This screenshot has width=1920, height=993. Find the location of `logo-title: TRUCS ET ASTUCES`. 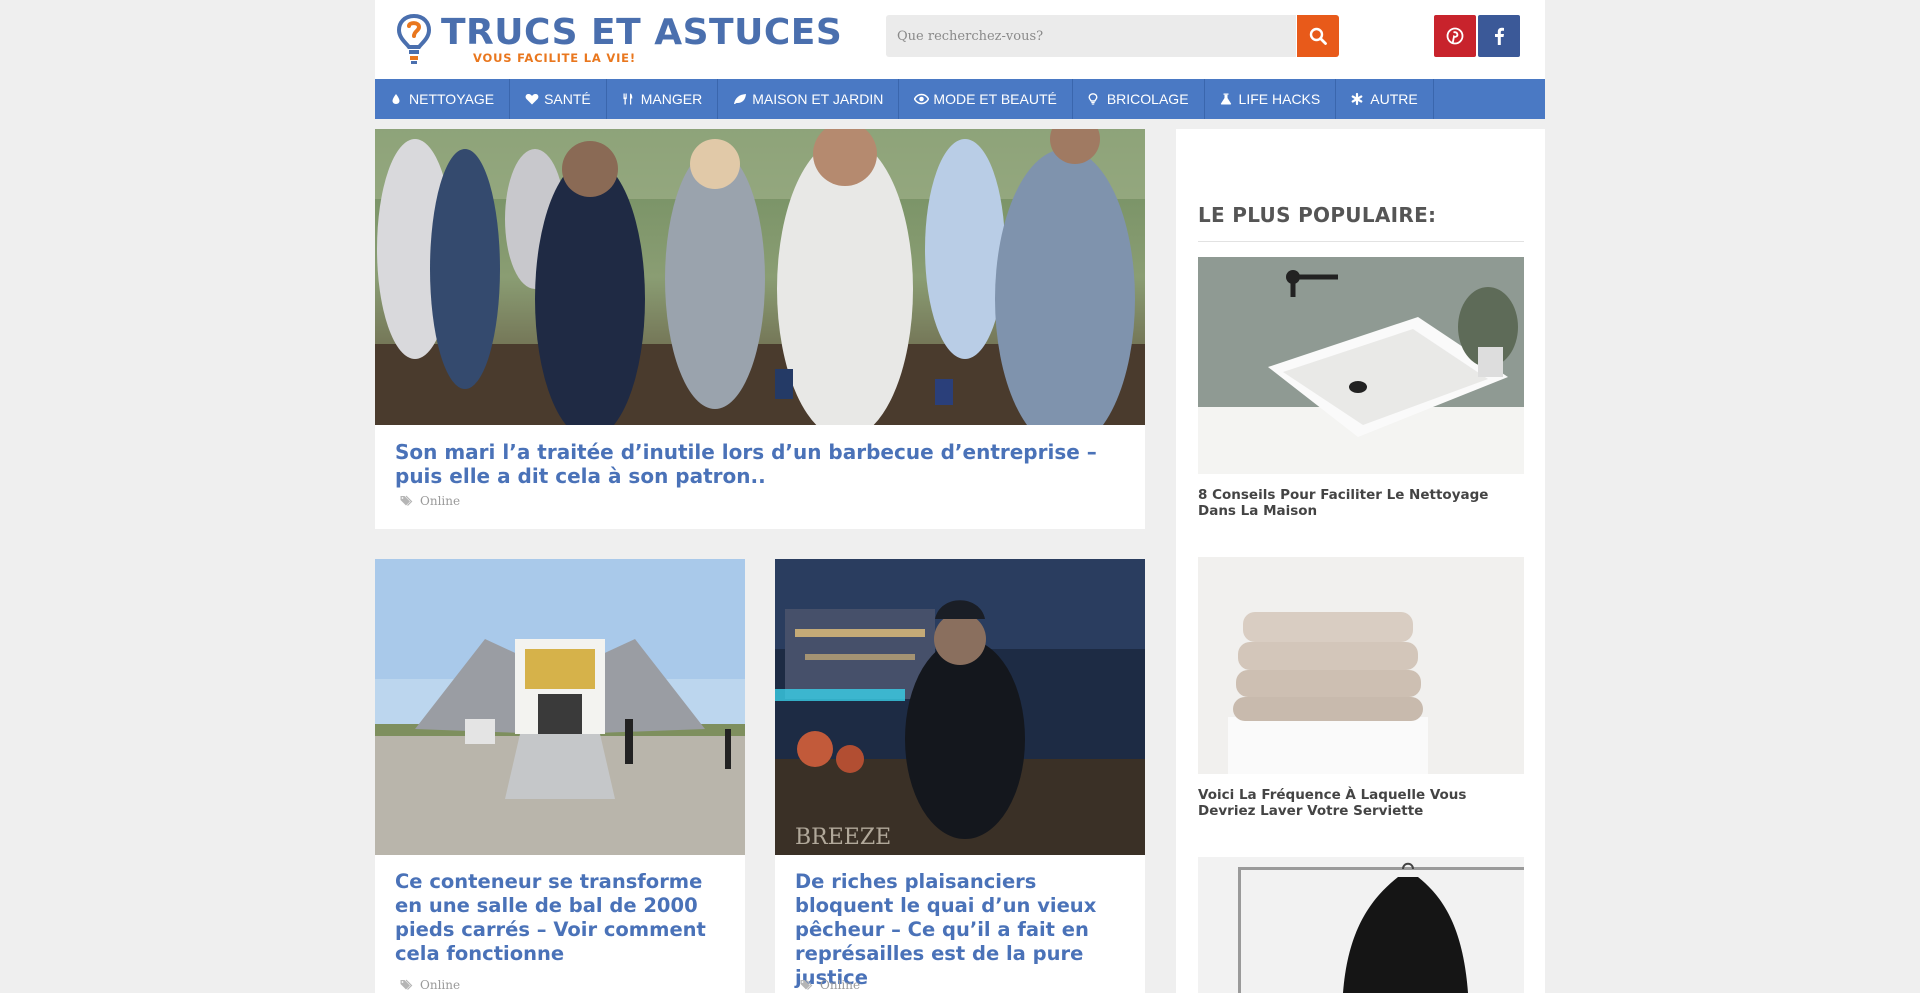

logo-title: TRUCS ET ASTUCES is located at coordinates (642, 32).